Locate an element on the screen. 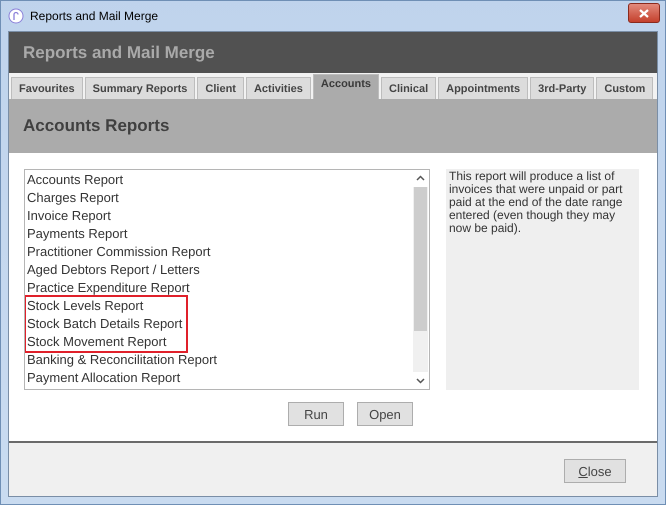  tab: Custom is located at coordinates (625, 88).